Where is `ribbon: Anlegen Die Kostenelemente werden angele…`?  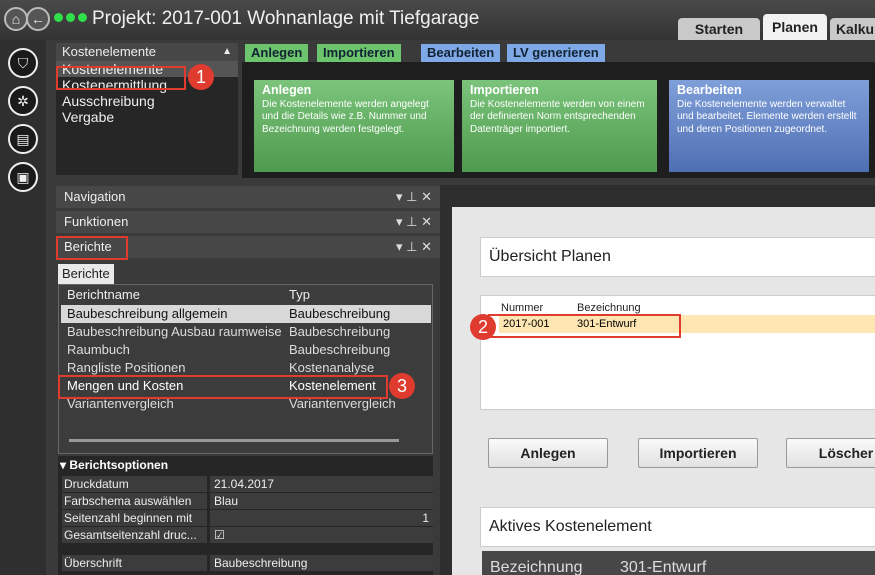
ribbon: Anlegen Die Kostenelemente werden angele… is located at coordinates (558, 120).